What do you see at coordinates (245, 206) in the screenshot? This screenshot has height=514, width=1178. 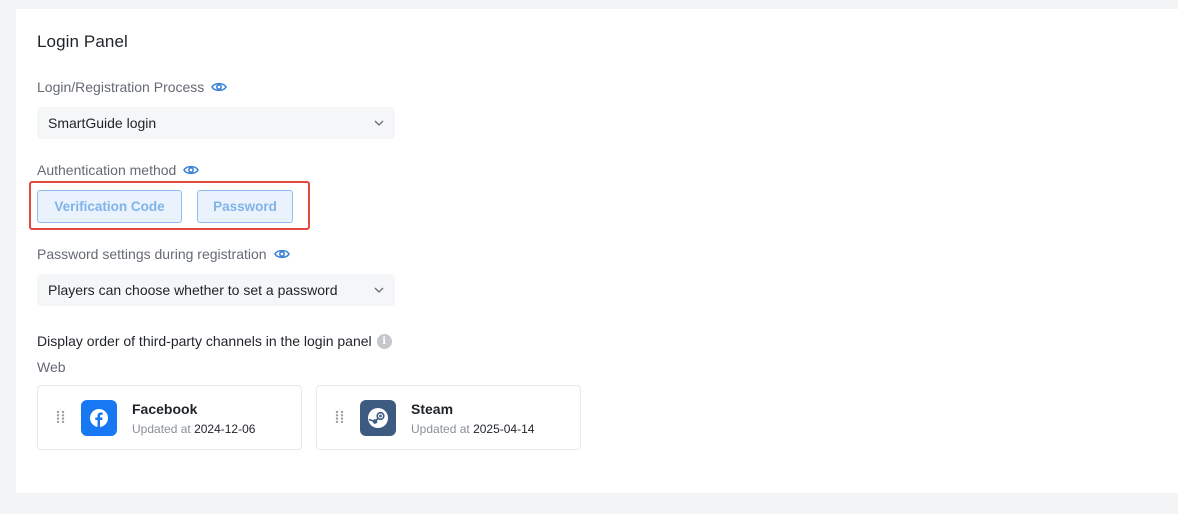 I see `auth-option-password: Password` at bounding box center [245, 206].